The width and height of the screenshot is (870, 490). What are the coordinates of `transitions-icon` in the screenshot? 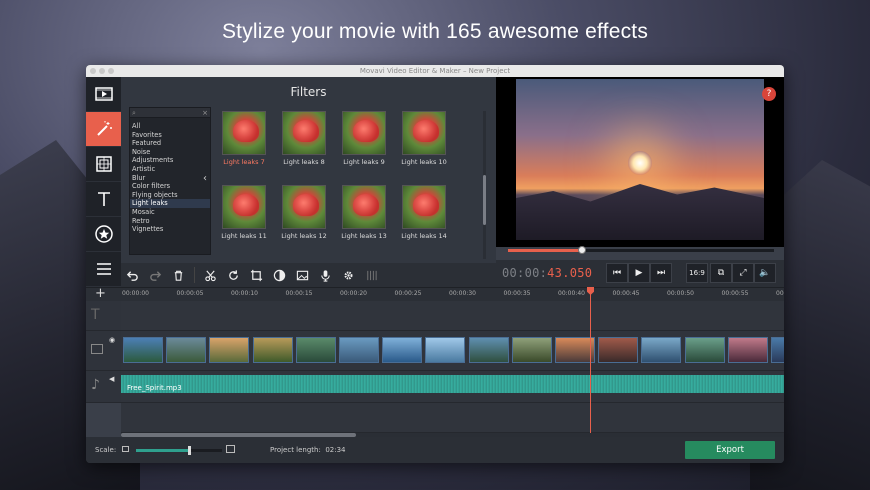 It's located at (103, 164).